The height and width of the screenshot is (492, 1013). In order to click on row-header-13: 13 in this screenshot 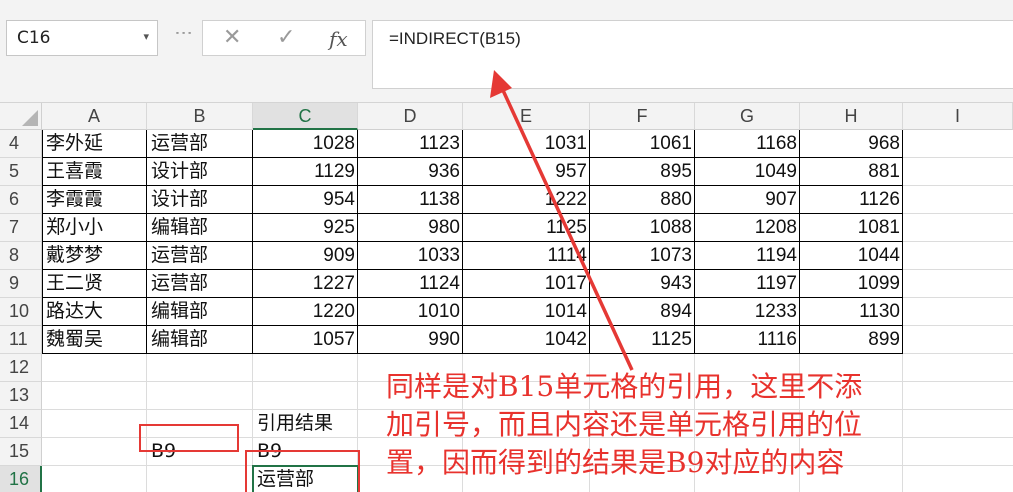, I will do `click(21, 396)`.